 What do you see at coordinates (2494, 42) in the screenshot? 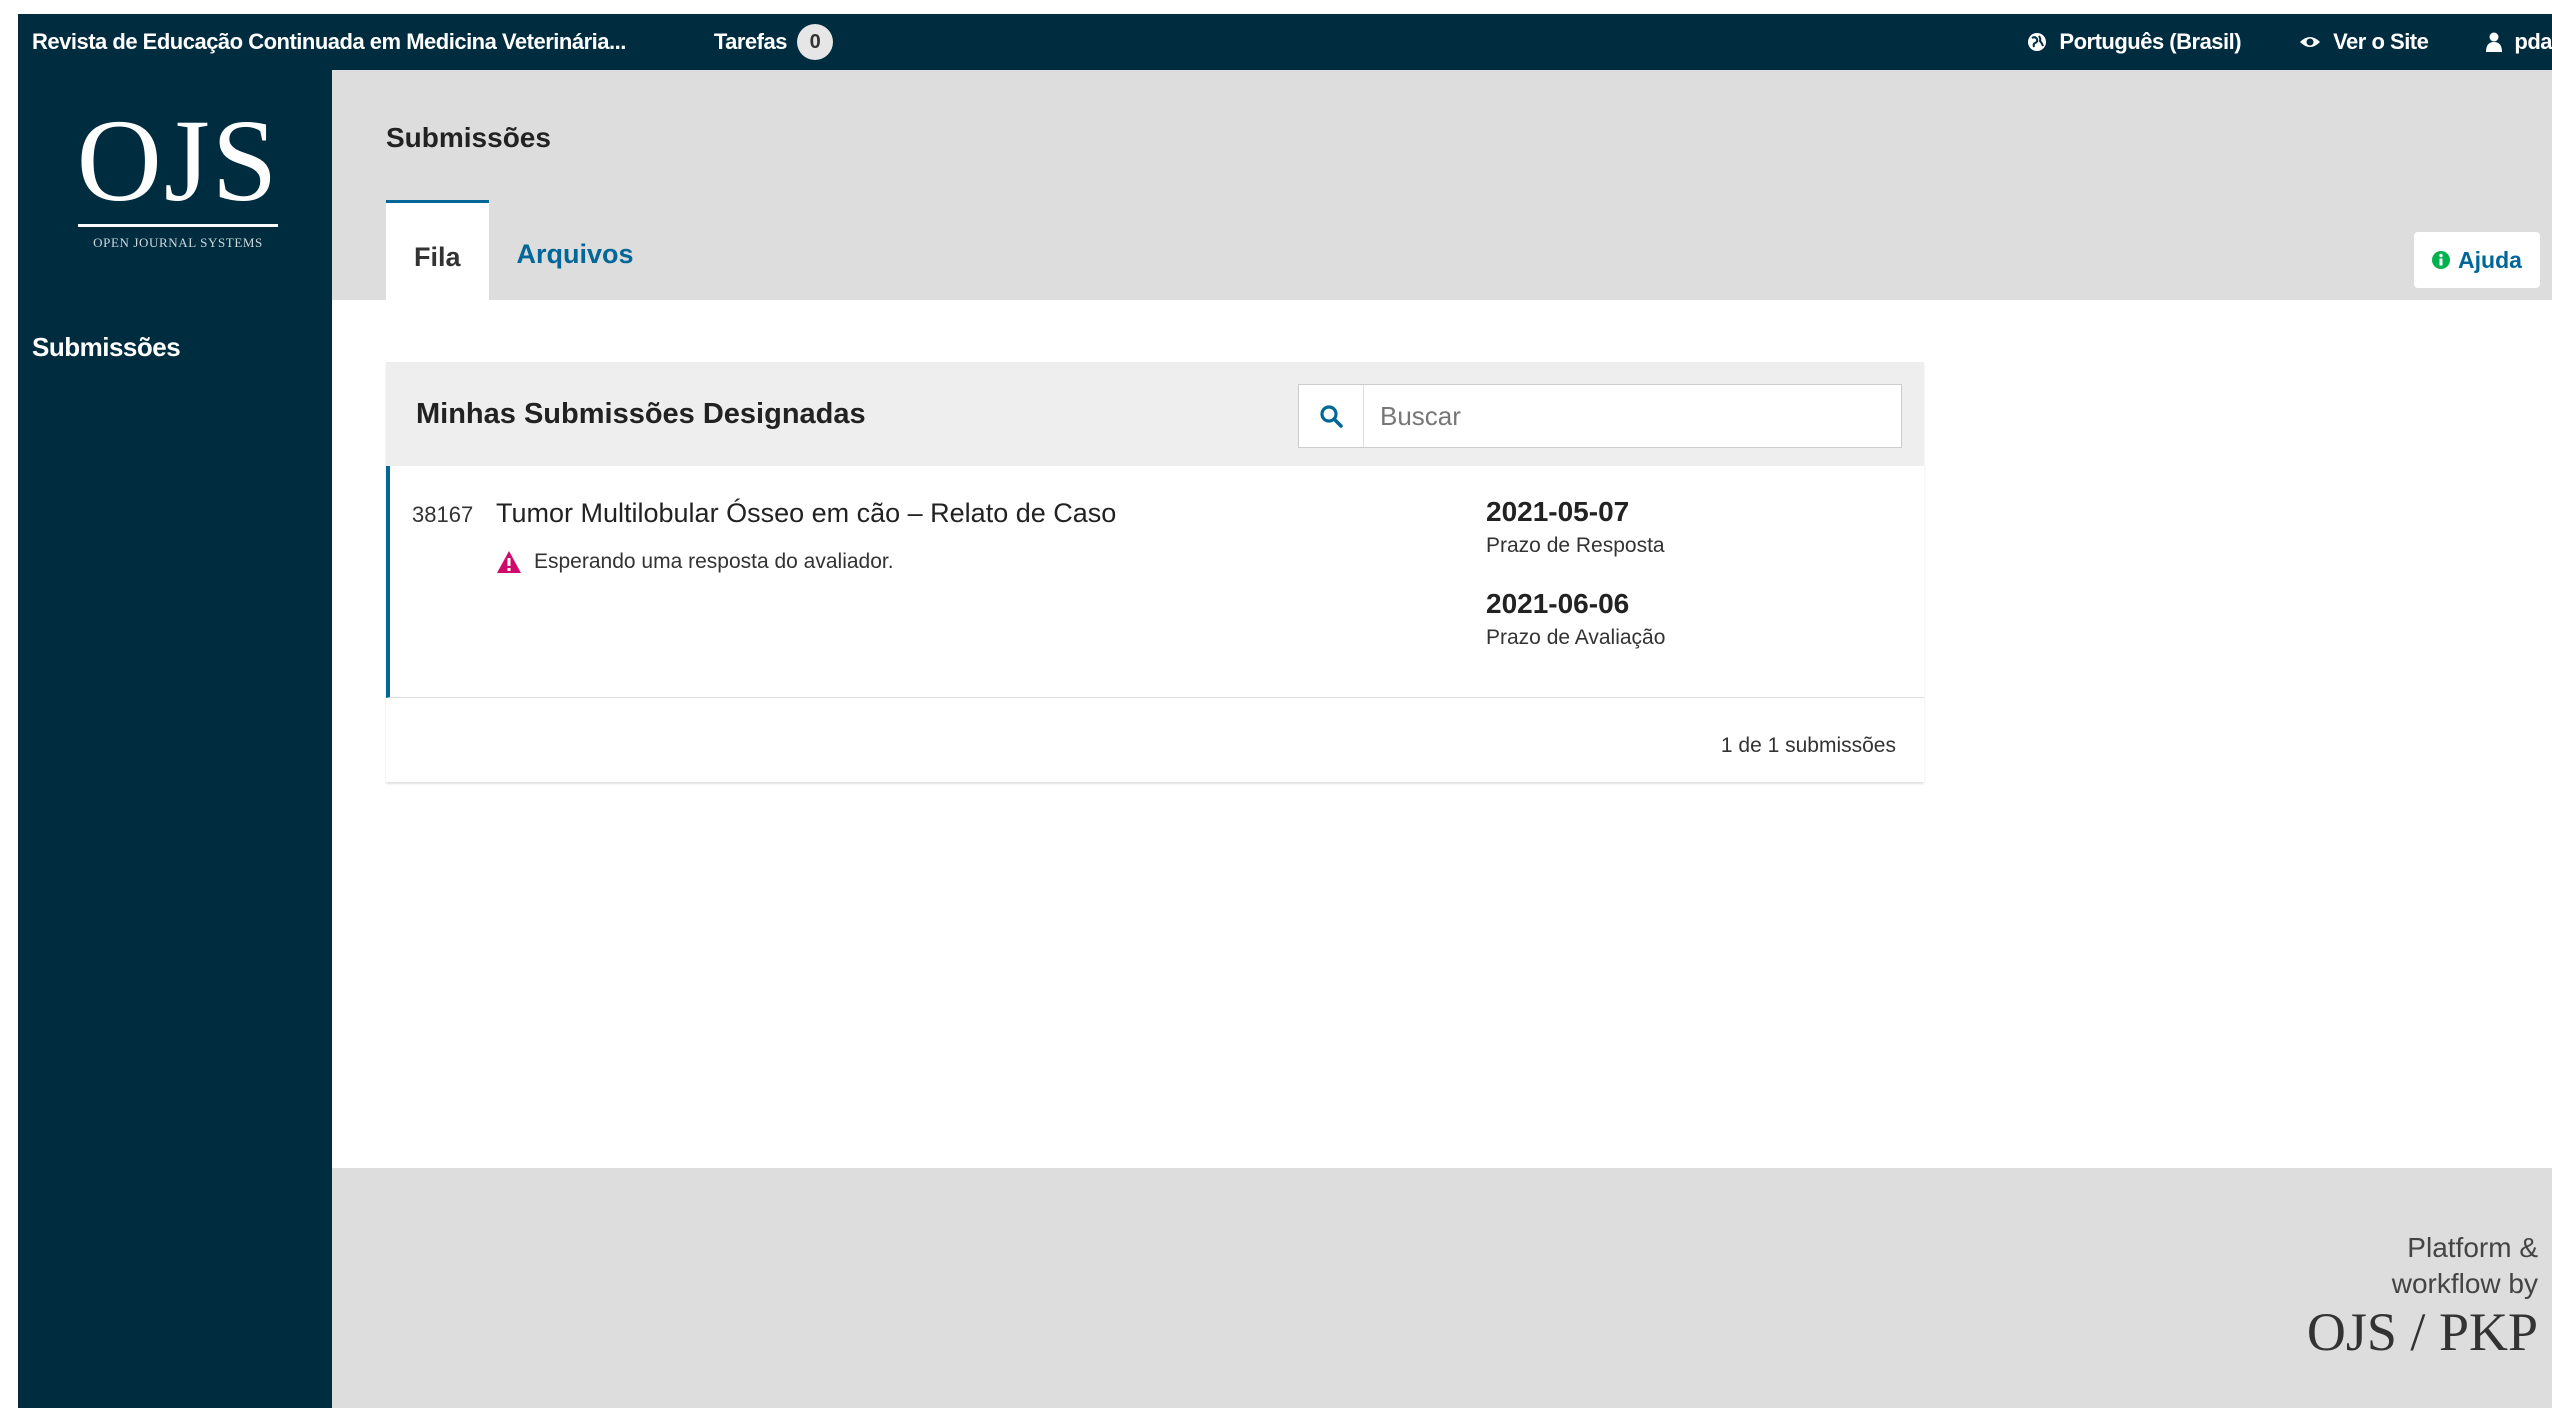
I see `user-icon` at bounding box center [2494, 42].